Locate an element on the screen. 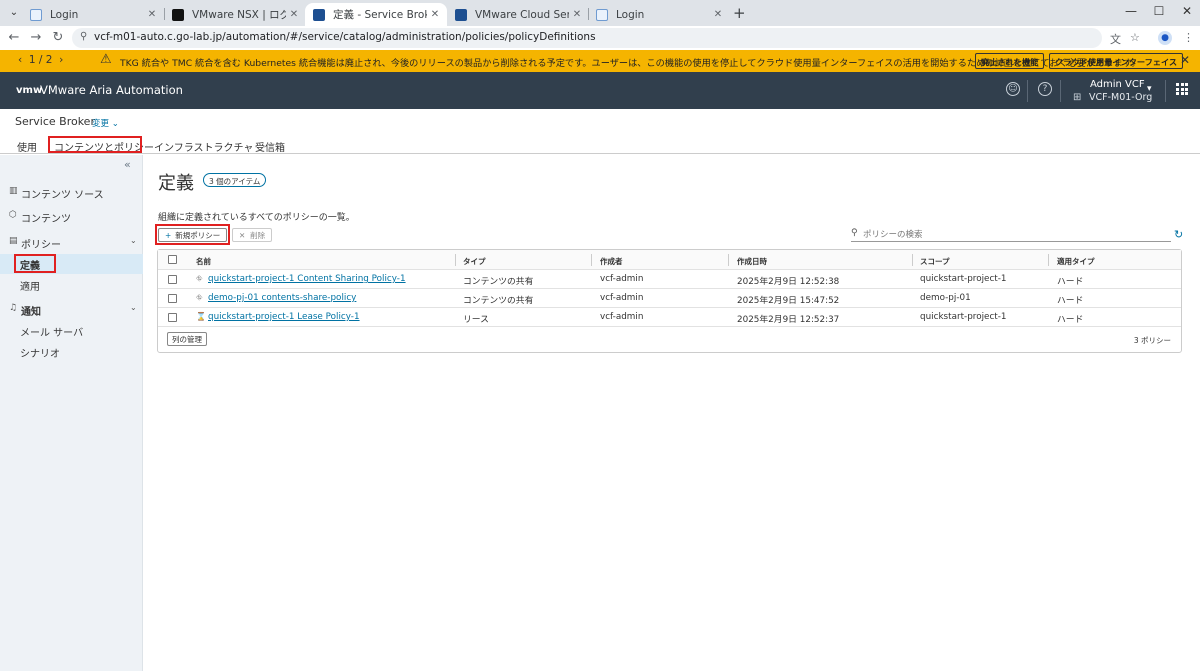 The image size is (1200, 671). smiley-feedback-icon: ☺ is located at coordinates (1013, 89).